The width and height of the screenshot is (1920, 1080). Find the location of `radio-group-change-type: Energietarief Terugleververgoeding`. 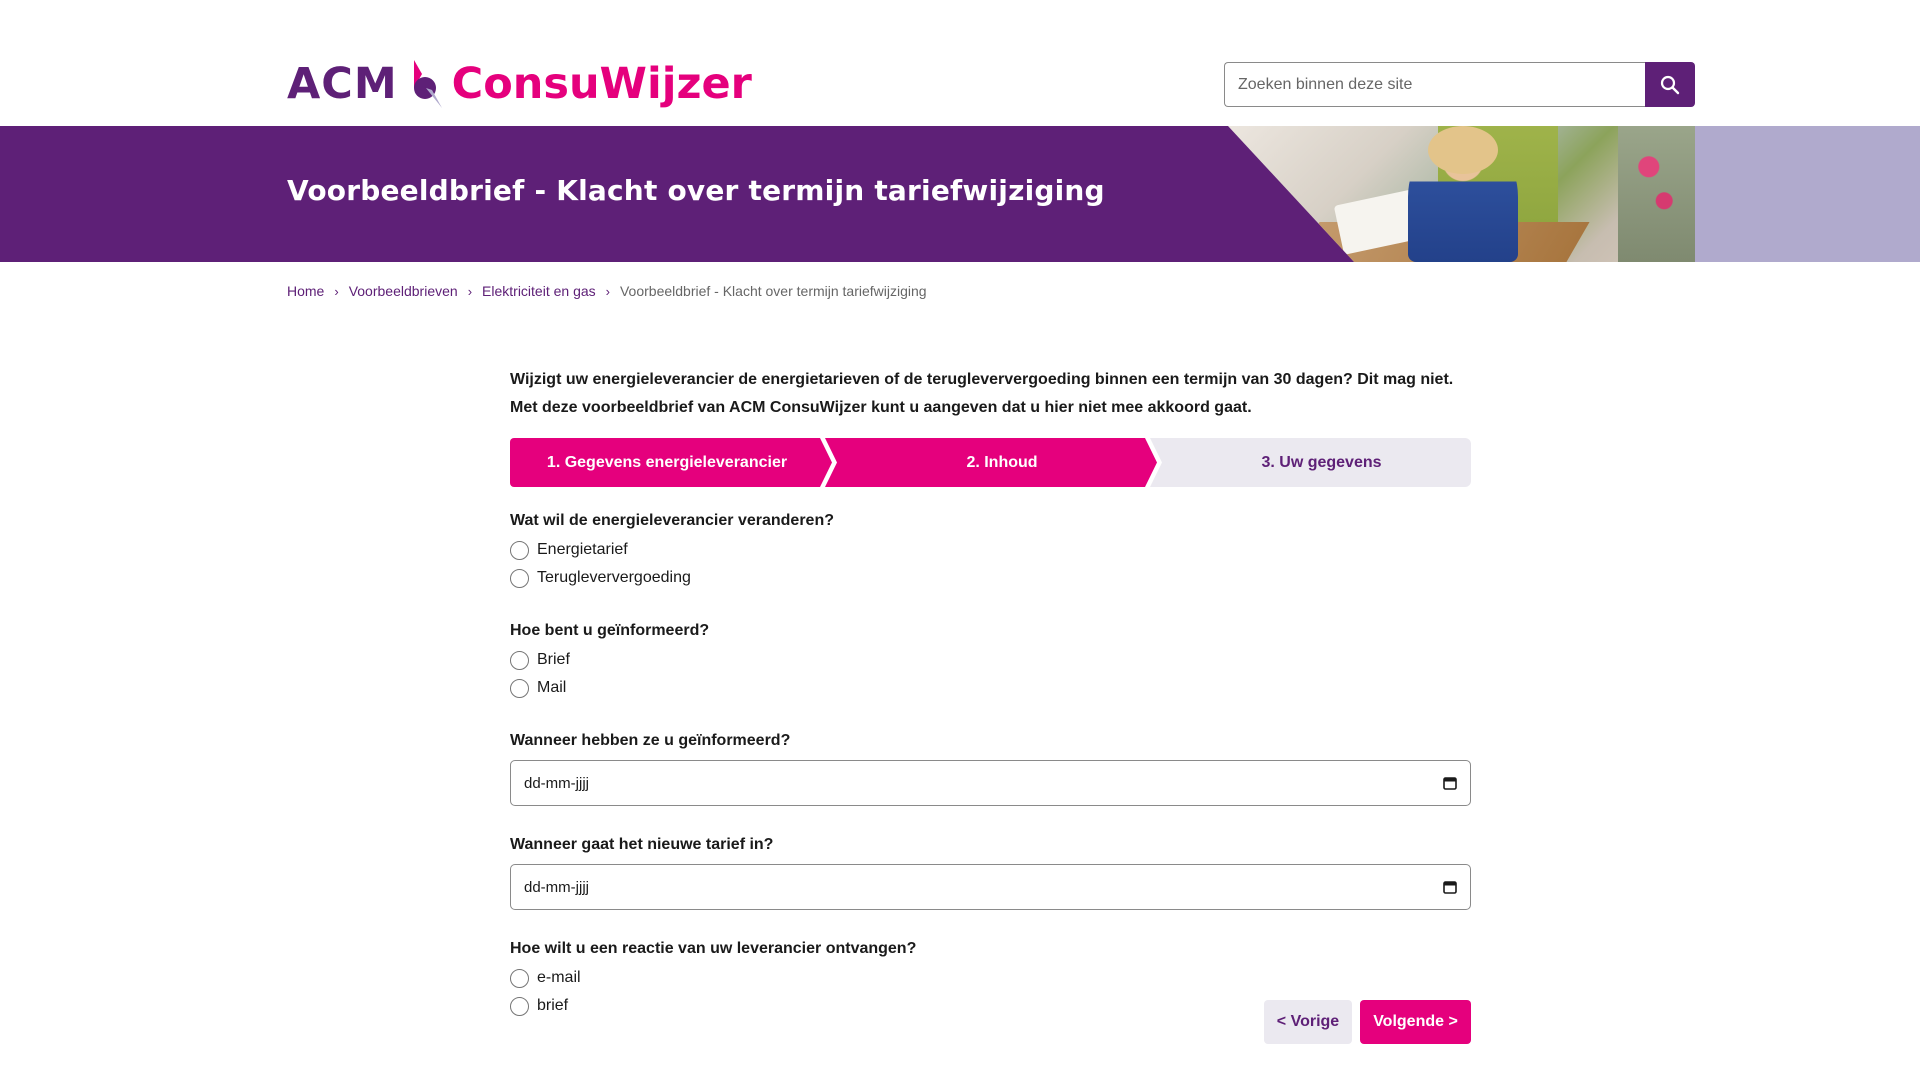

radio-group-change-type: Energietarief Terugleververgoeding is located at coordinates (990, 564).